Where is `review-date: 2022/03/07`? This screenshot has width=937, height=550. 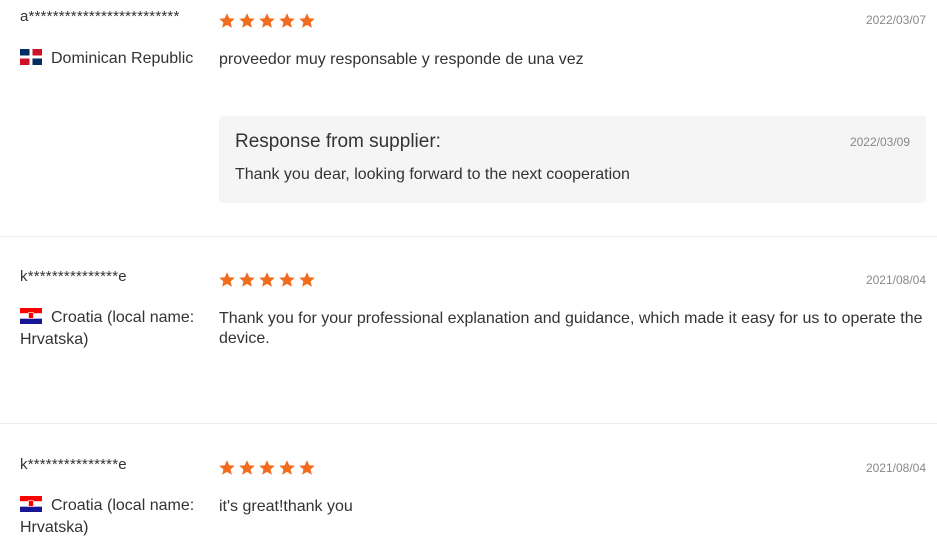 review-date: 2022/03/07 is located at coordinates (895, 20).